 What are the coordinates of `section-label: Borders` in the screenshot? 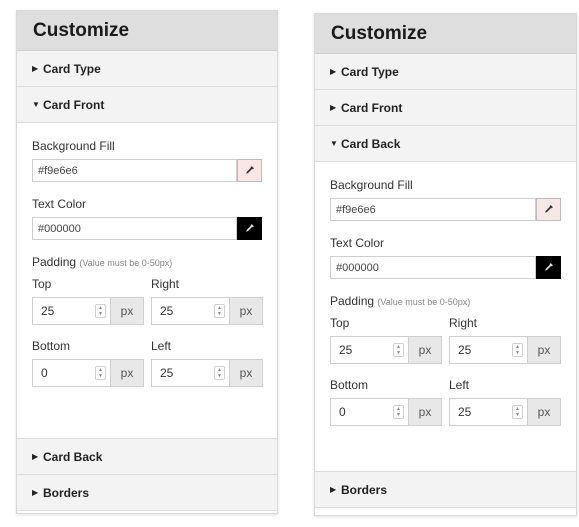 It's located at (66, 492).